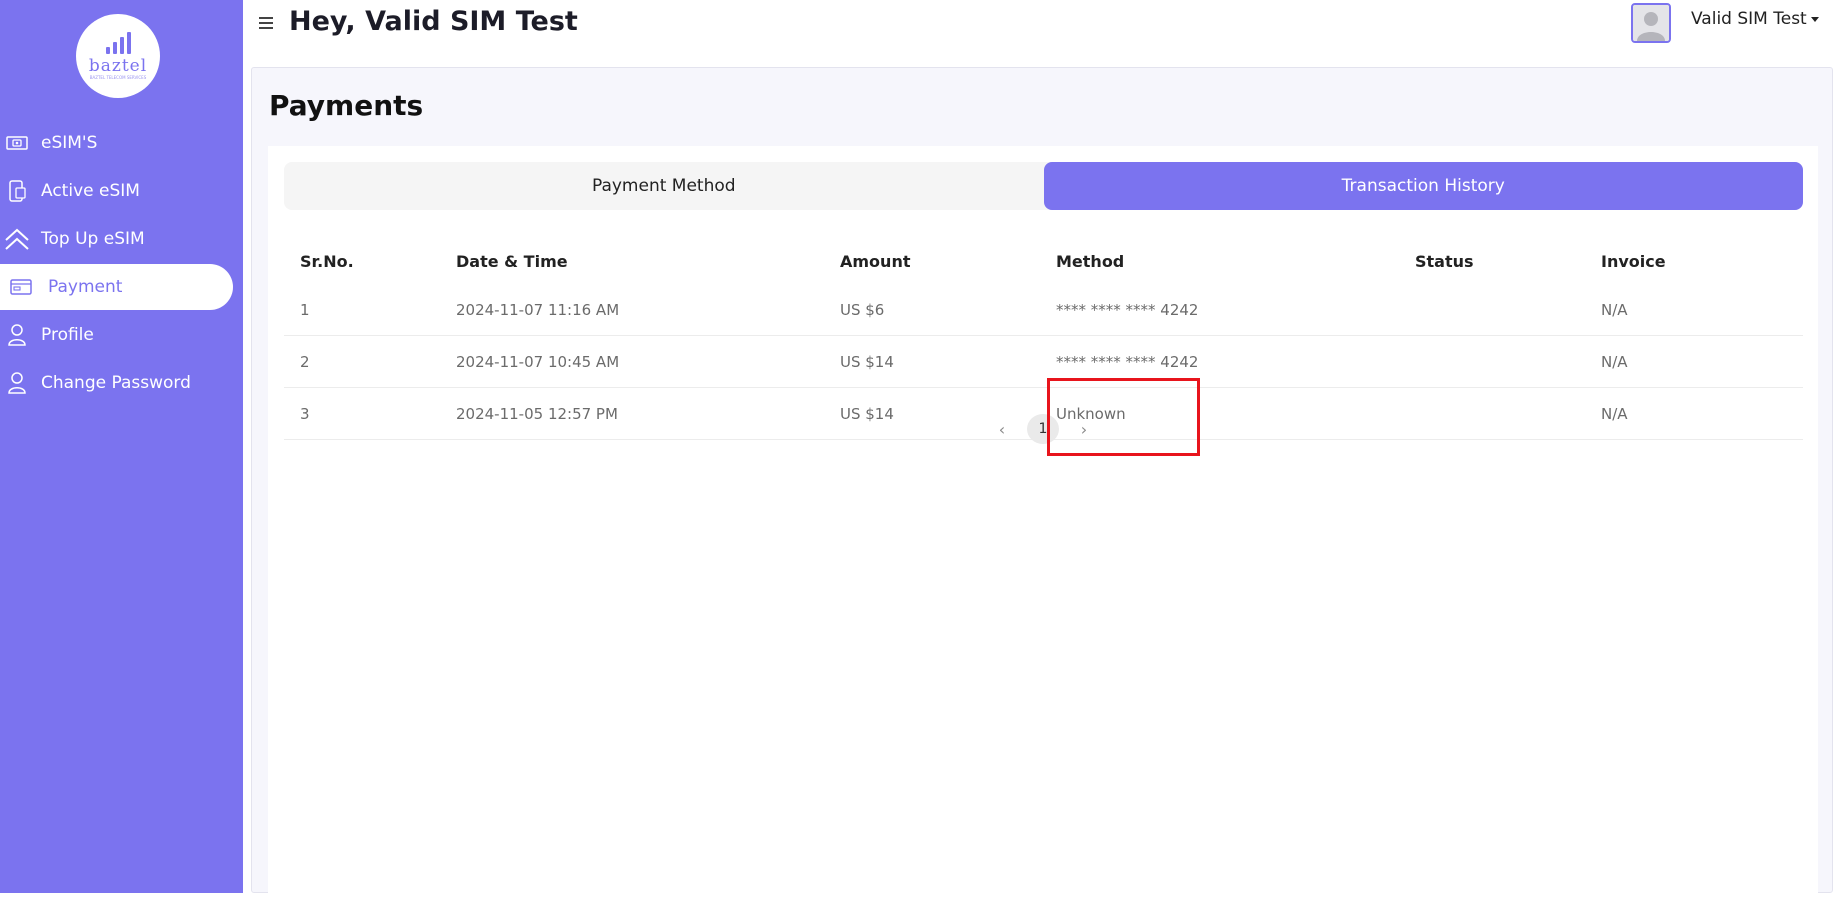 This screenshot has width=1840, height=906. I want to click on cell-date-time: 2024-11-07 10:45 AM, so click(538, 361).